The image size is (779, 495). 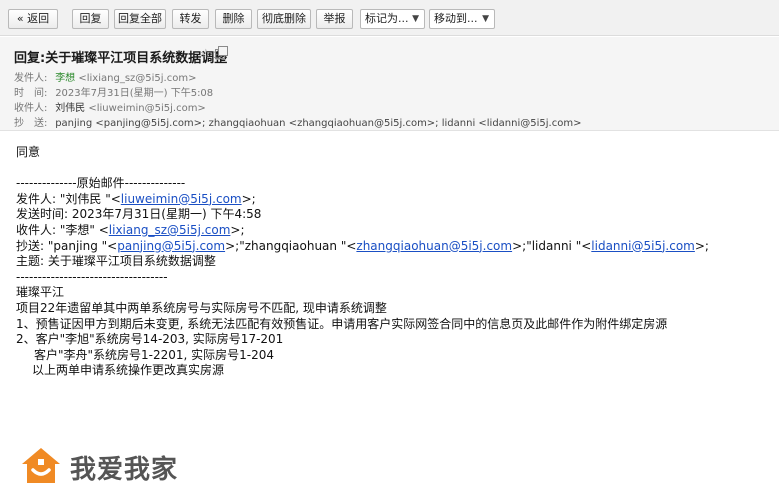 What do you see at coordinates (221, 52) in the screenshot?
I see `open-in-new-window-icon` at bounding box center [221, 52].